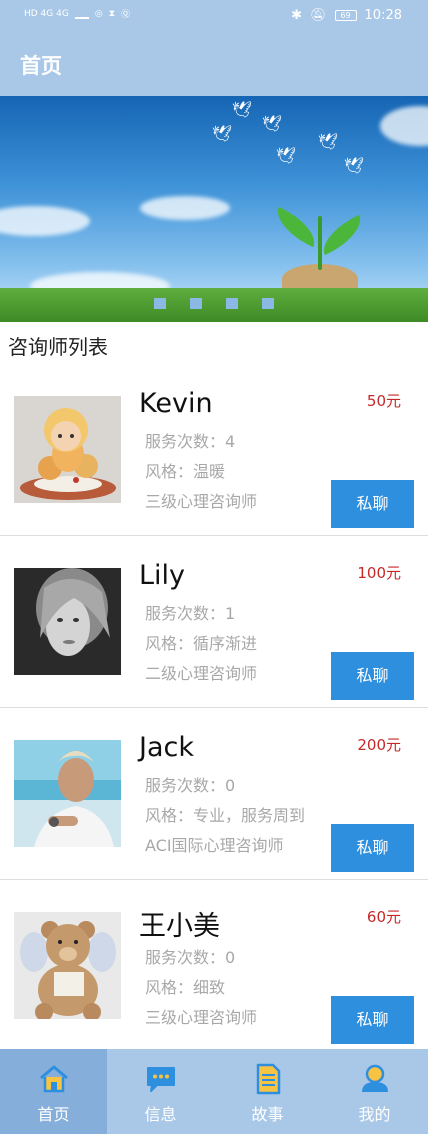  What do you see at coordinates (190, 613) in the screenshot?
I see `service-count: 服务次数：1` at bounding box center [190, 613].